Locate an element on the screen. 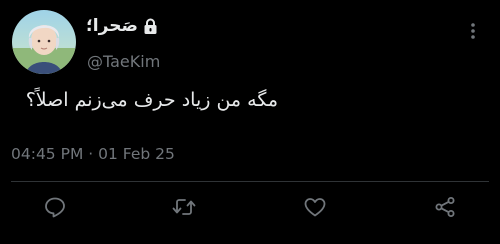 This screenshot has height=244, width=500. like-button is located at coordinates (315, 207).